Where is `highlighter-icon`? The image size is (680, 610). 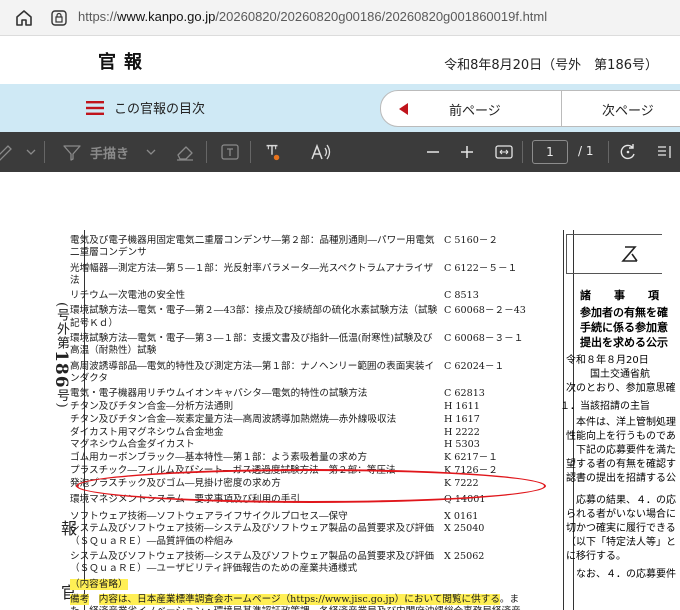
highlighter-icon is located at coordinates (72, 152).